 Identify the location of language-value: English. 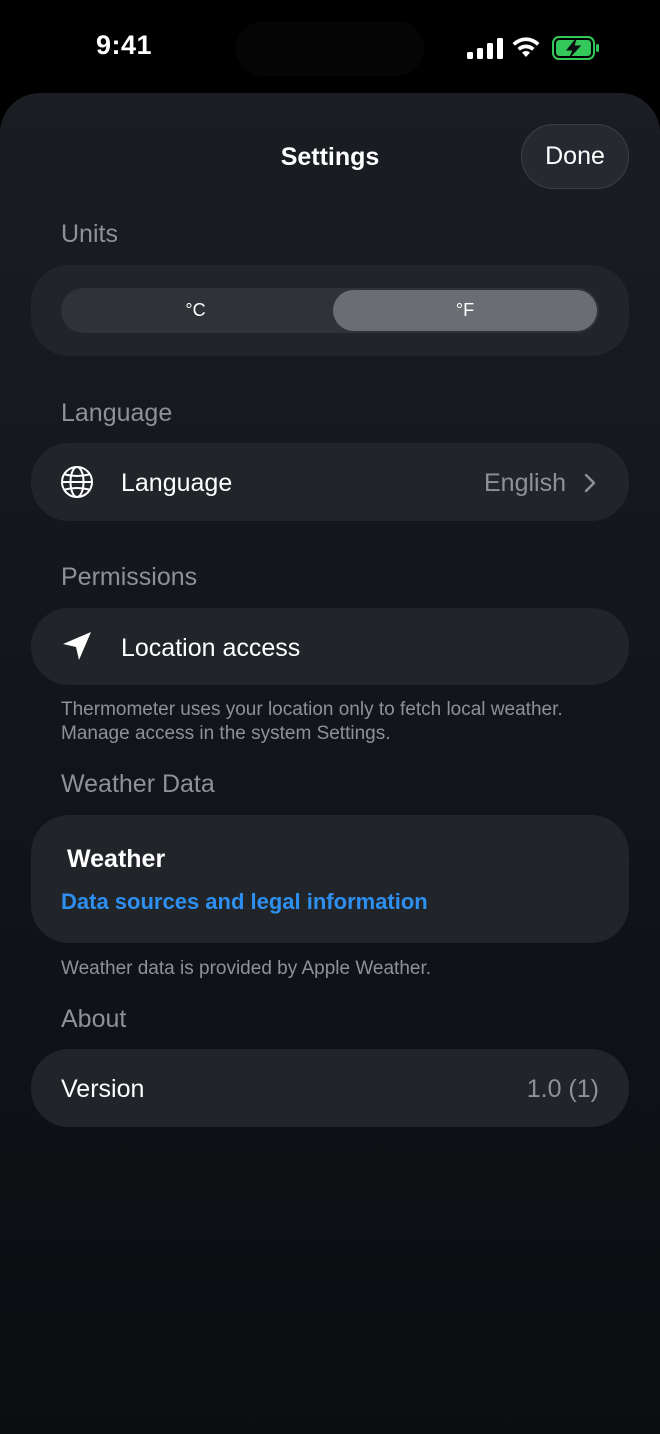
(525, 483).